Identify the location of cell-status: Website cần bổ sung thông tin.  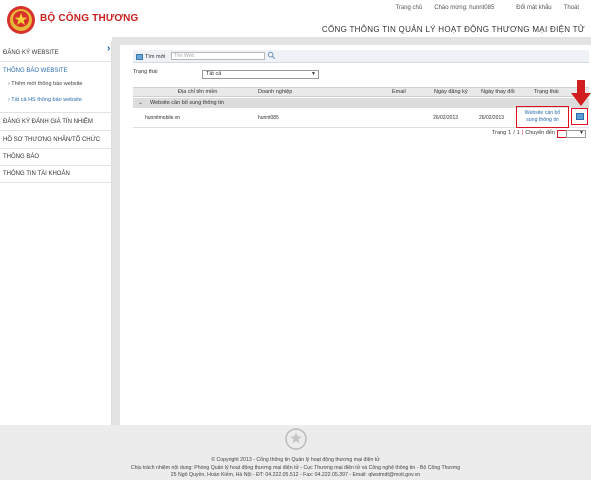
(542, 117).